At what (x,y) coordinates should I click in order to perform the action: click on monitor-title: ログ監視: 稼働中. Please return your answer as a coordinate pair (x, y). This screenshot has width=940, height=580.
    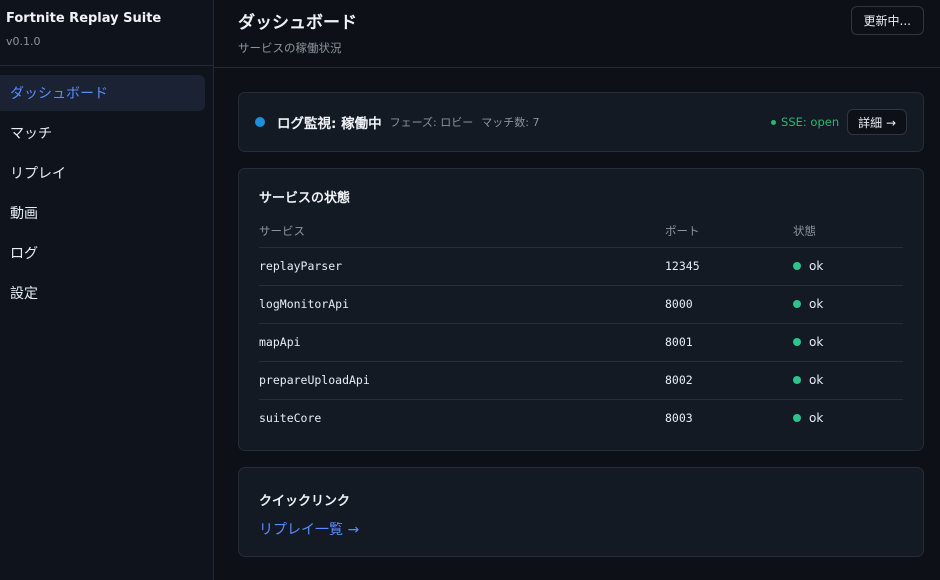
    Looking at the image, I should click on (329, 124).